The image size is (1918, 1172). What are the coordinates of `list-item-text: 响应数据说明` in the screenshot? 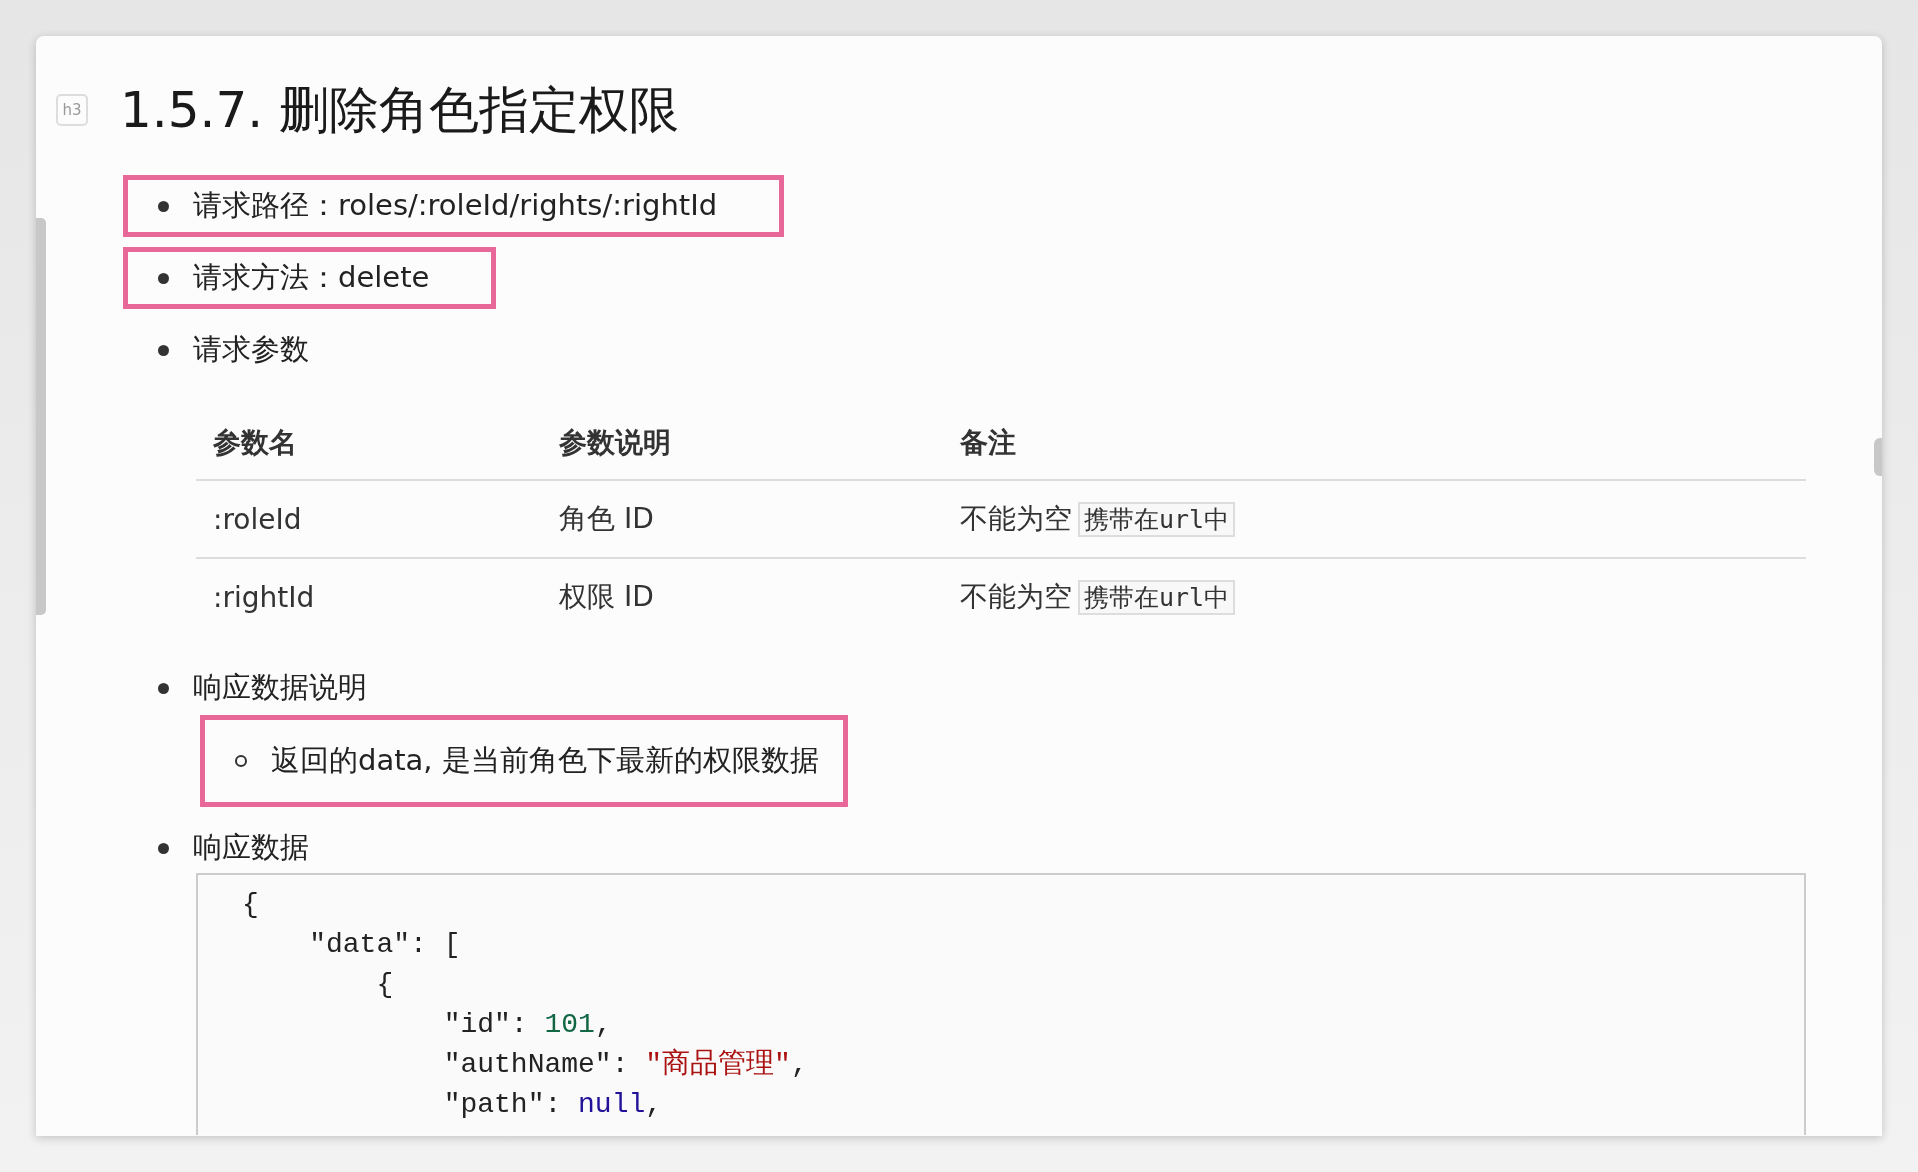 It's located at (280, 687).